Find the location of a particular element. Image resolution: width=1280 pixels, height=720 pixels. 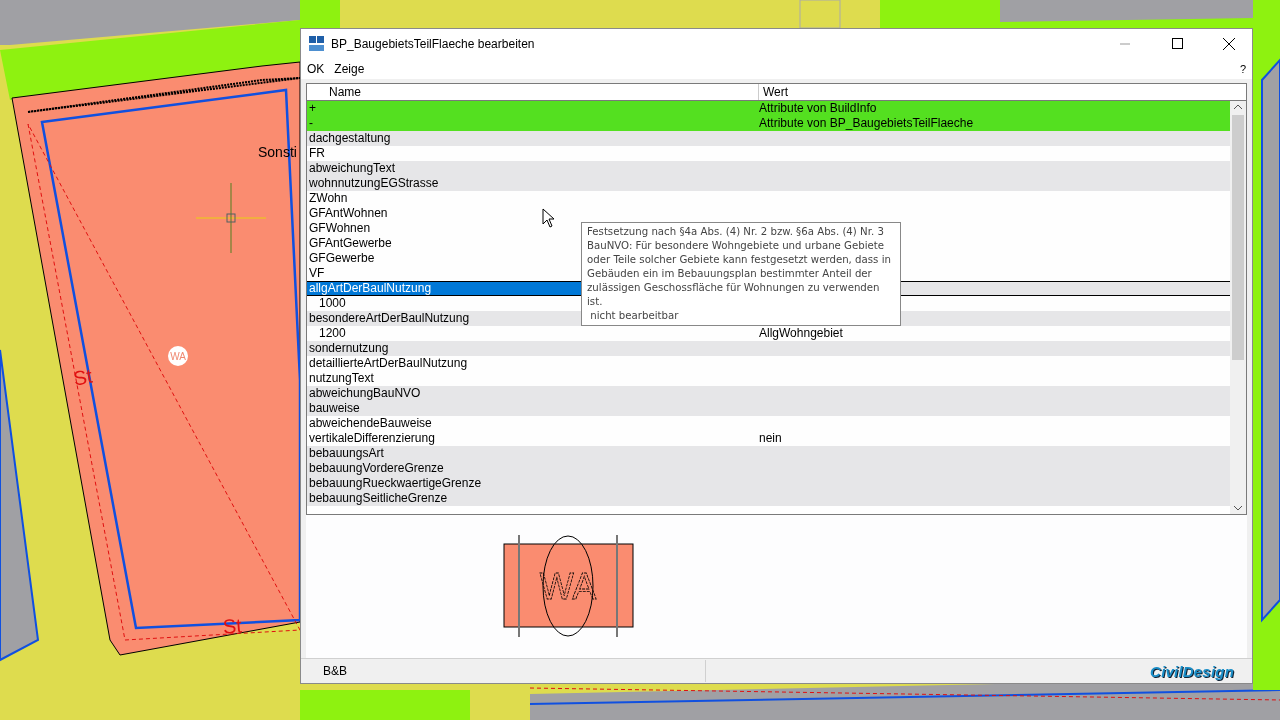

attribute-name: abweichendeBauweise is located at coordinates (370, 423).